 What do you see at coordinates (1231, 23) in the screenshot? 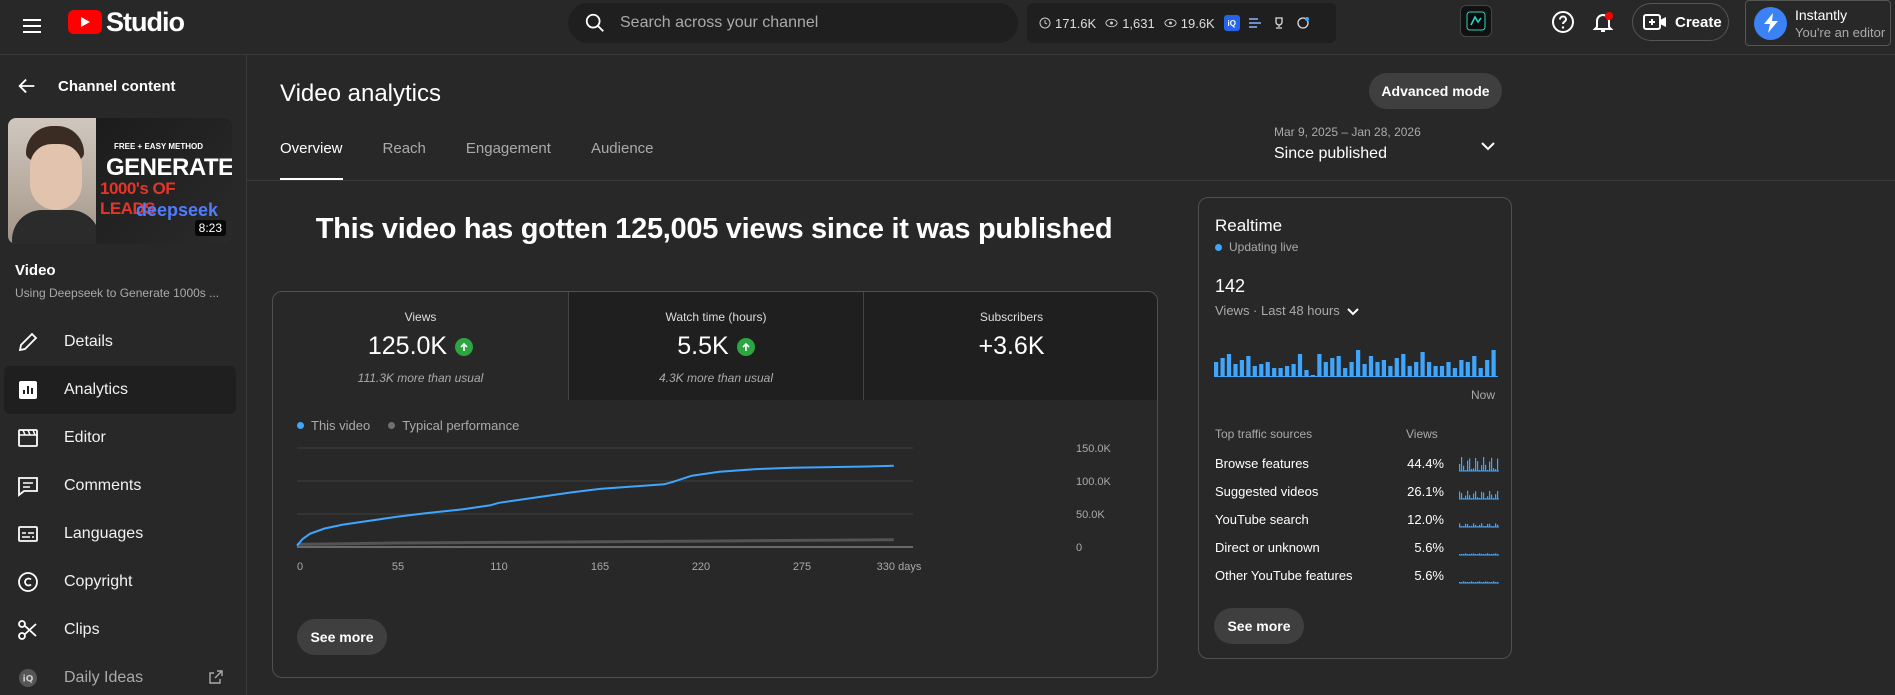
I see `iq-badge-icon: iQ` at bounding box center [1231, 23].